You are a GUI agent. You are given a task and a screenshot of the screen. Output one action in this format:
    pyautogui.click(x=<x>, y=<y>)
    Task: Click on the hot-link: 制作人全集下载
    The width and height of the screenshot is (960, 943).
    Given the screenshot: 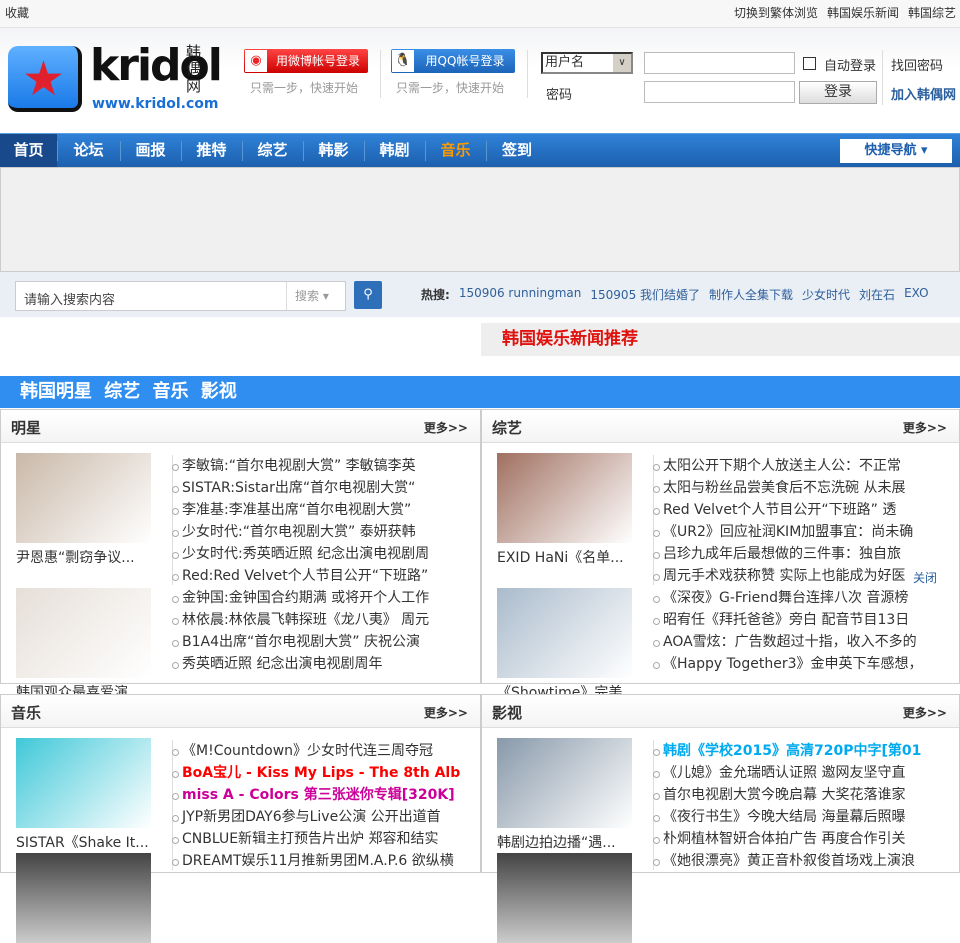 What is the action you would take?
    pyautogui.click(x=751, y=294)
    